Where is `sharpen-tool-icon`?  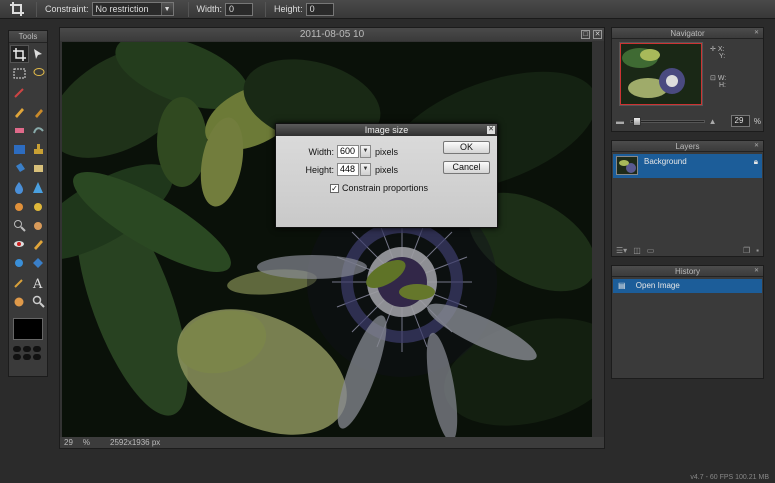 sharpen-tool-icon is located at coordinates (38, 187).